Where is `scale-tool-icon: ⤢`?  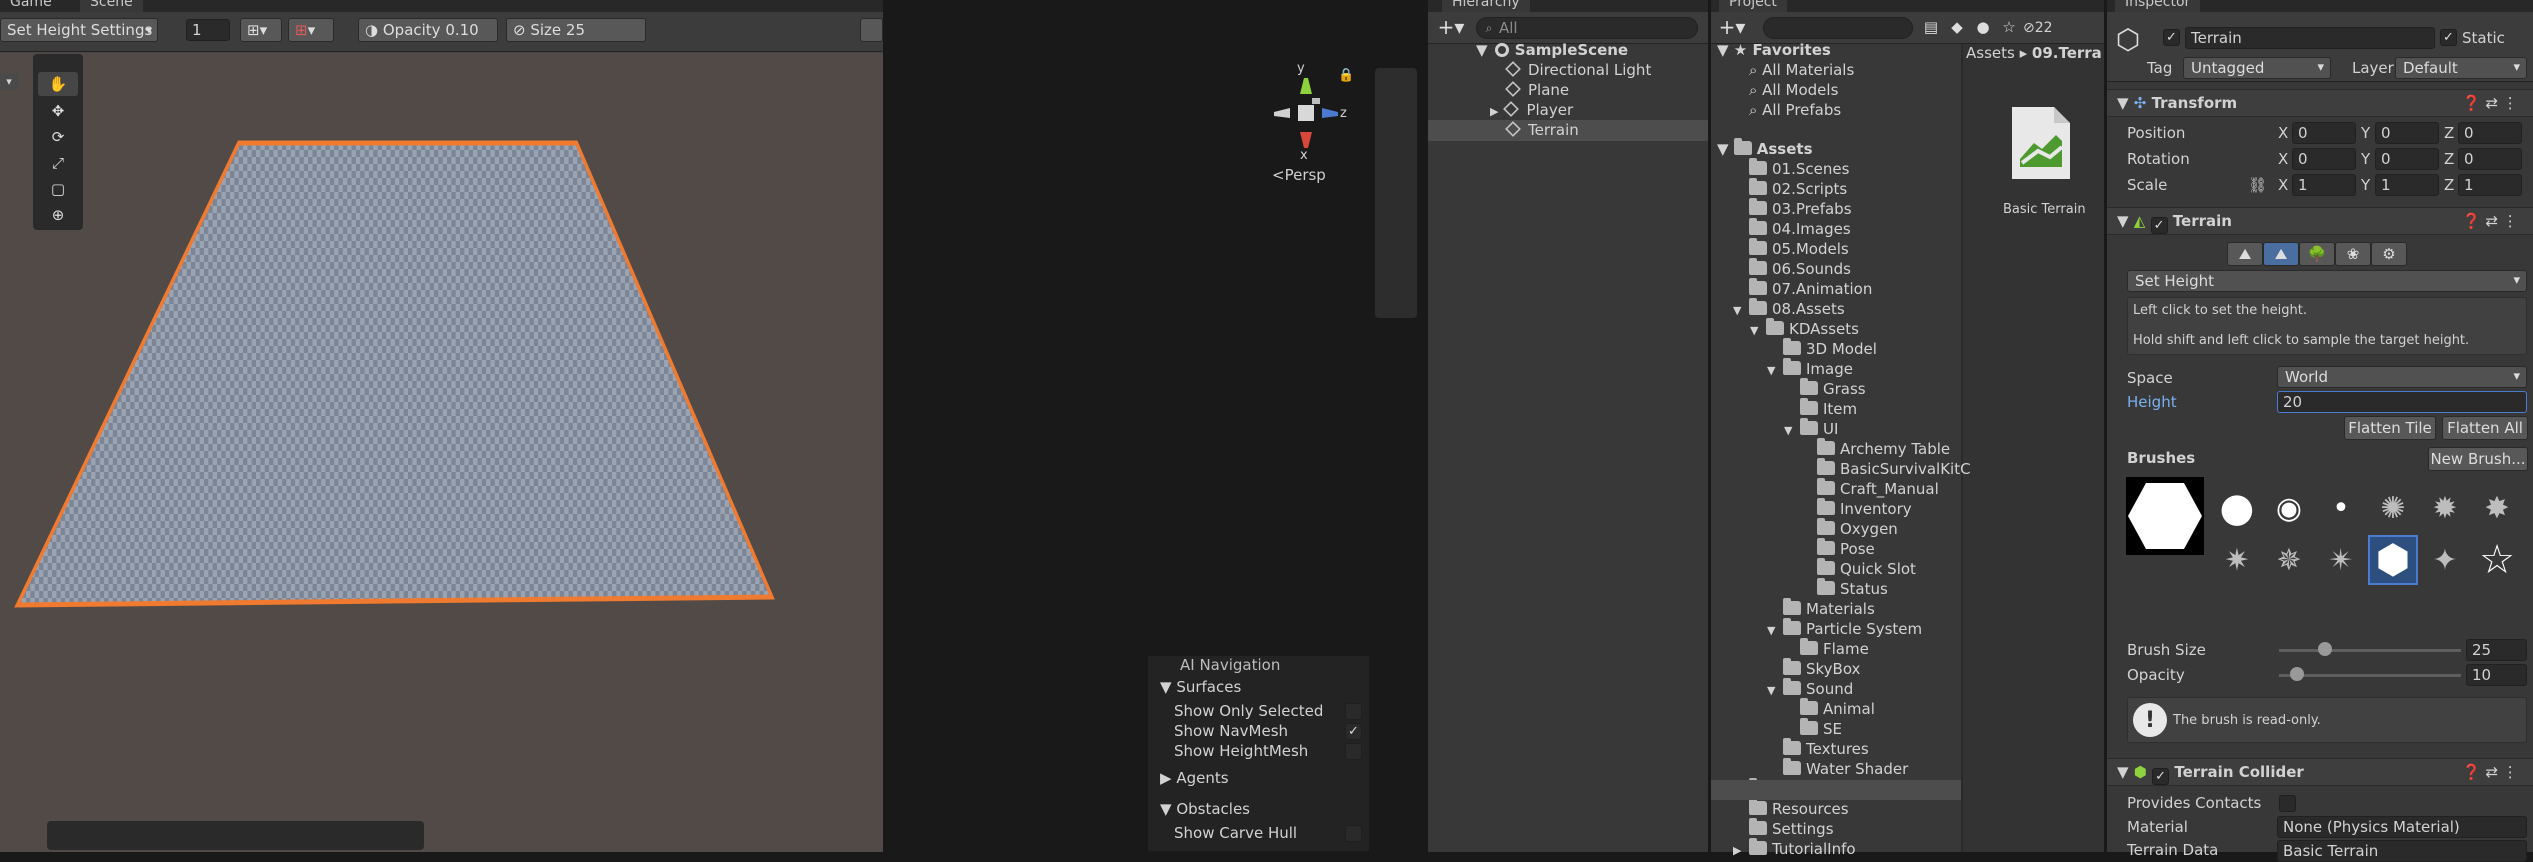
scale-tool-icon: ⤢ is located at coordinates (58, 163).